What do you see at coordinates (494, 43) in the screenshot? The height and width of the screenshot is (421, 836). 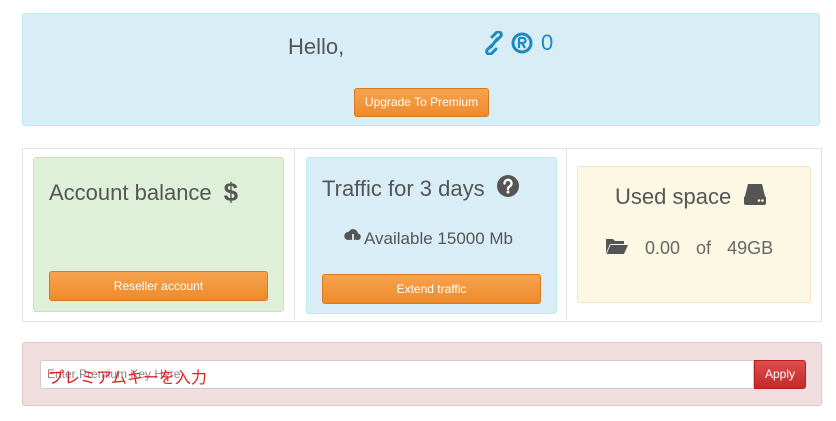 I see `link-icon` at bounding box center [494, 43].